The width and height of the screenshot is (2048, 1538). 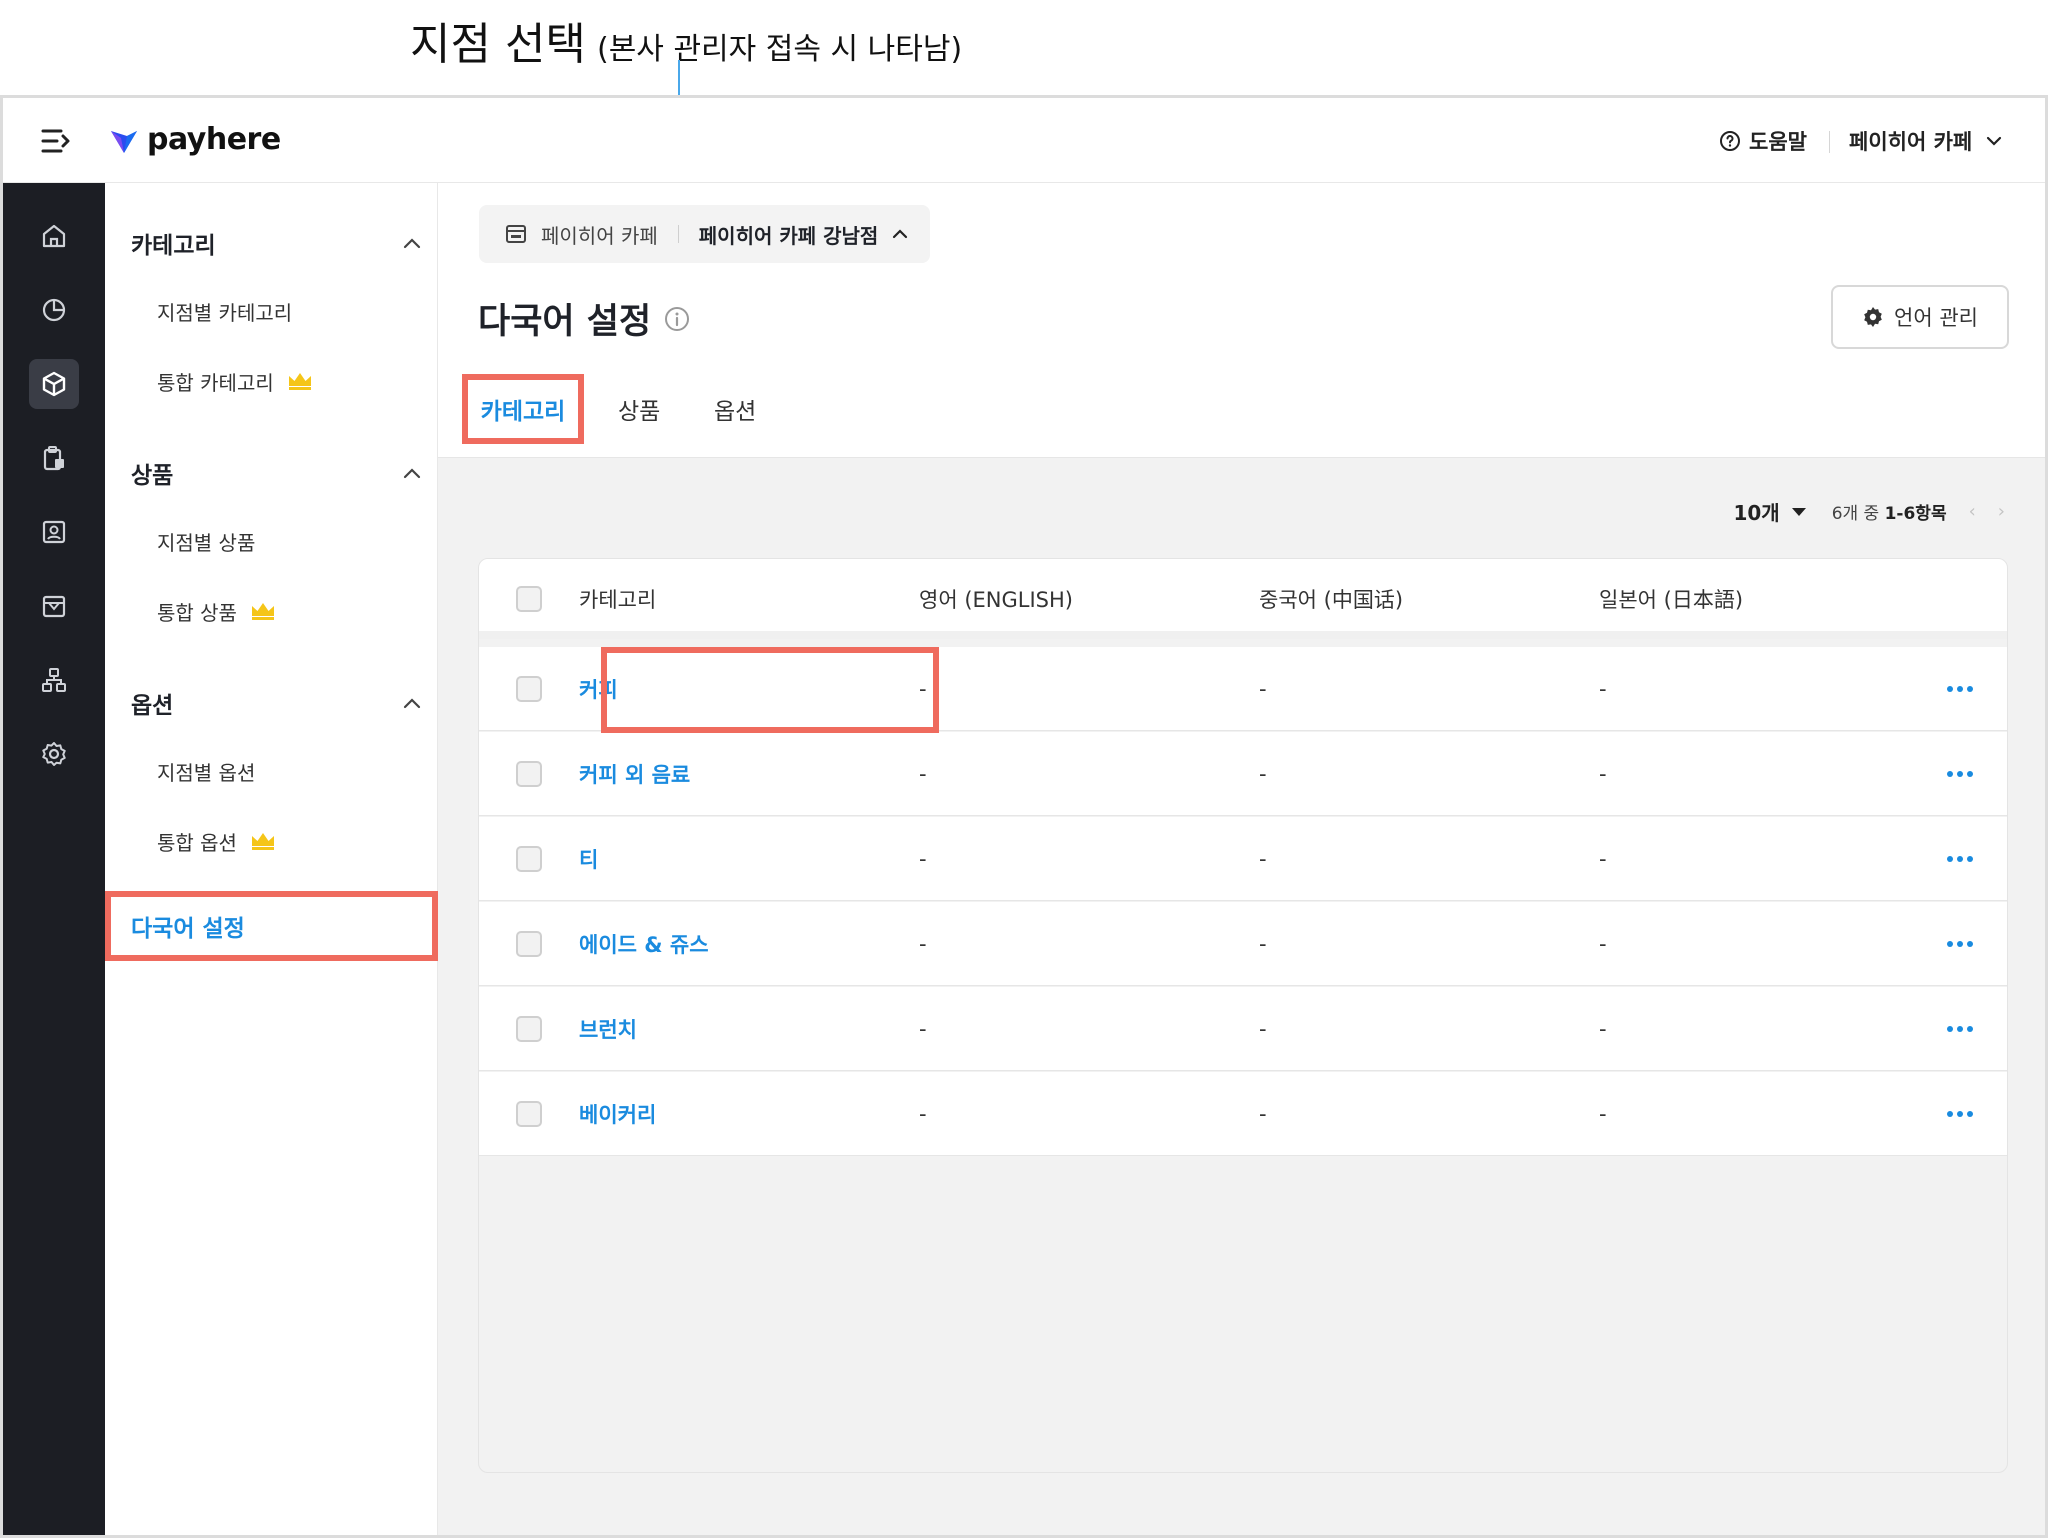 I want to click on sidebar-item-branch-option: 지점별 옵션, so click(x=206, y=771).